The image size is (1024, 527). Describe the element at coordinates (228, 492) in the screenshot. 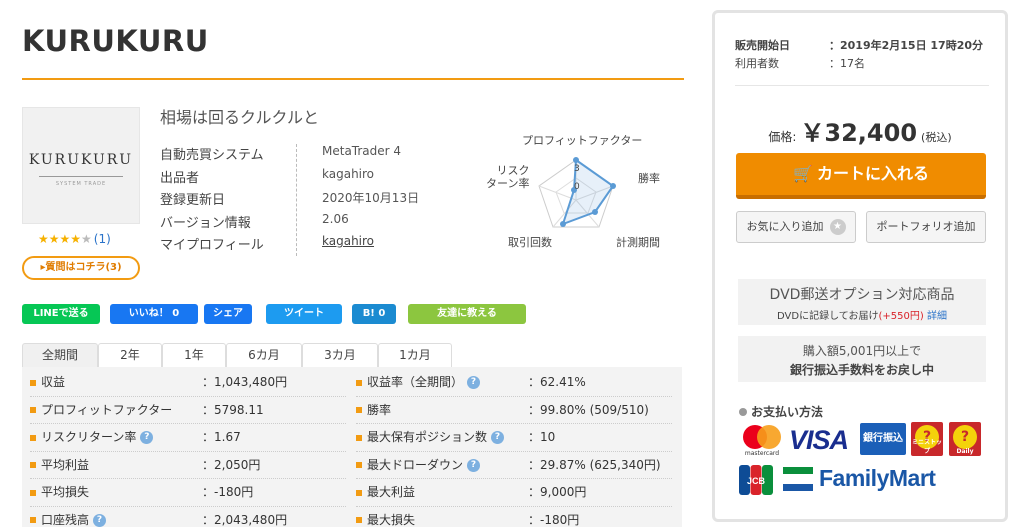

I see `stat-value: ：-180円` at that location.